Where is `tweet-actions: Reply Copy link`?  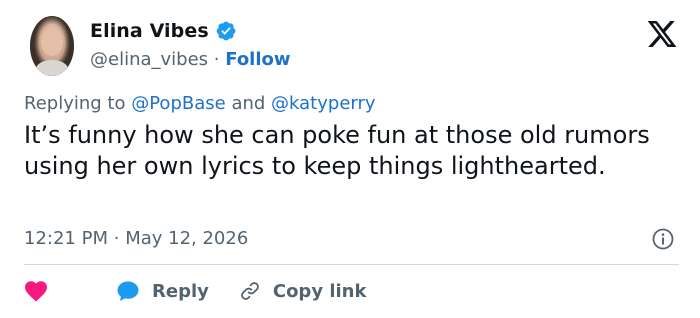 tweet-actions: Reply Copy link is located at coordinates (195, 291).